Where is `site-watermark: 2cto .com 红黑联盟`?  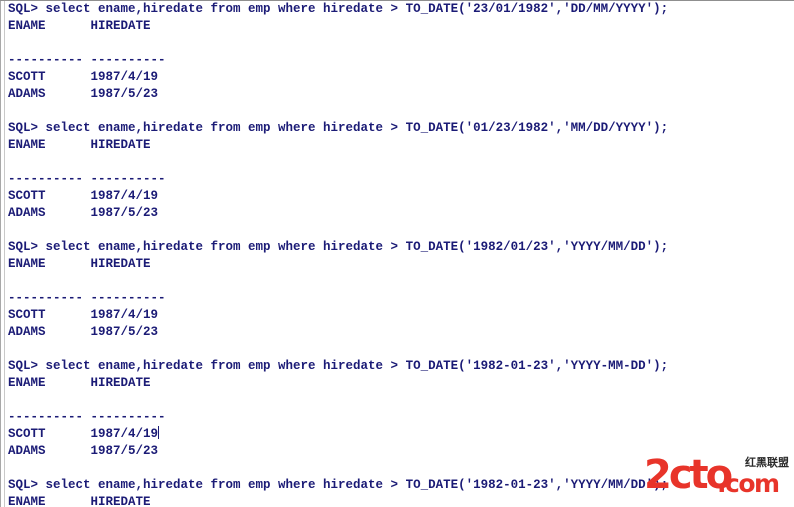 site-watermark: 2cto .com 红黑联盟 is located at coordinates (717, 478).